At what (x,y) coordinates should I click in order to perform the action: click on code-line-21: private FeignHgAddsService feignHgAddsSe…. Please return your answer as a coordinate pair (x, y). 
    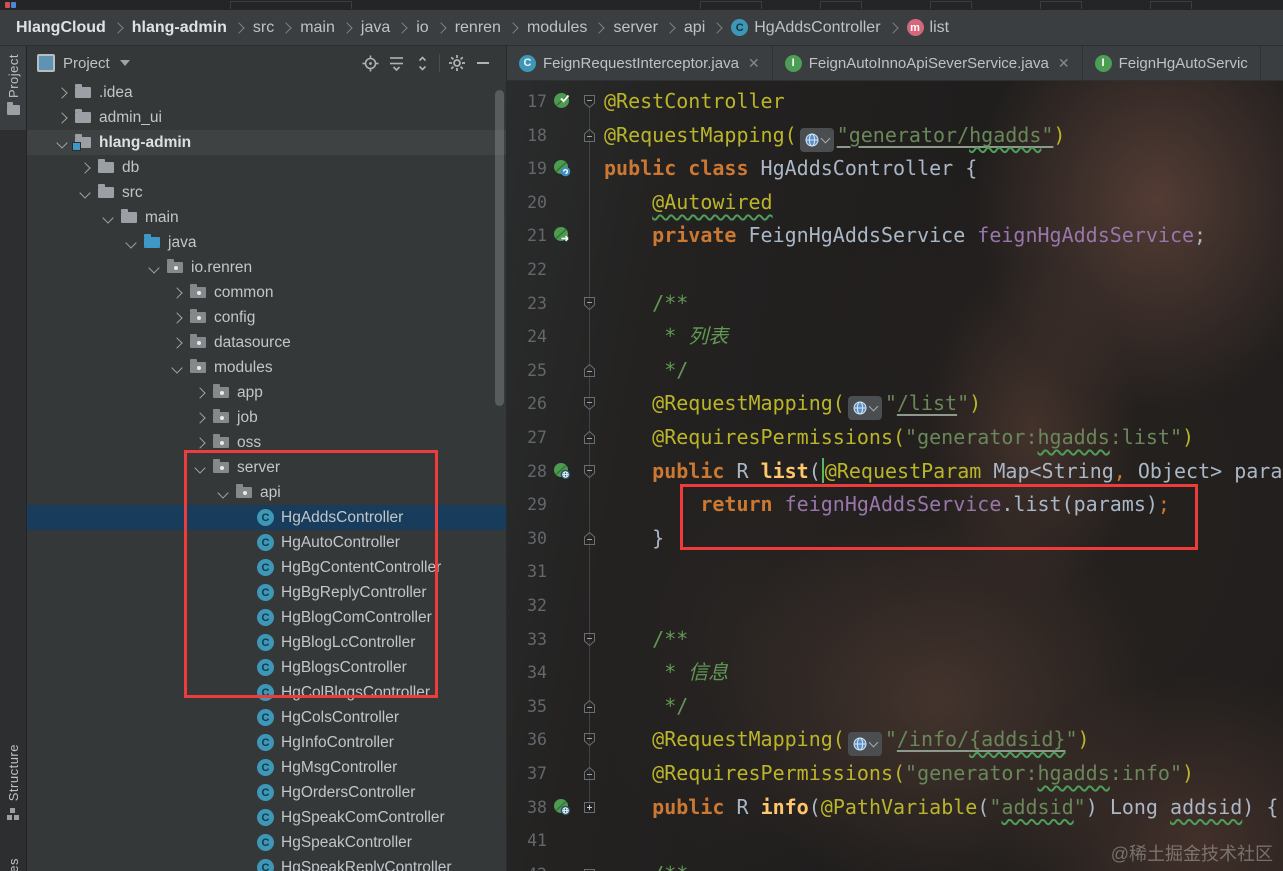
    Looking at the image, I should click on (905, 236).